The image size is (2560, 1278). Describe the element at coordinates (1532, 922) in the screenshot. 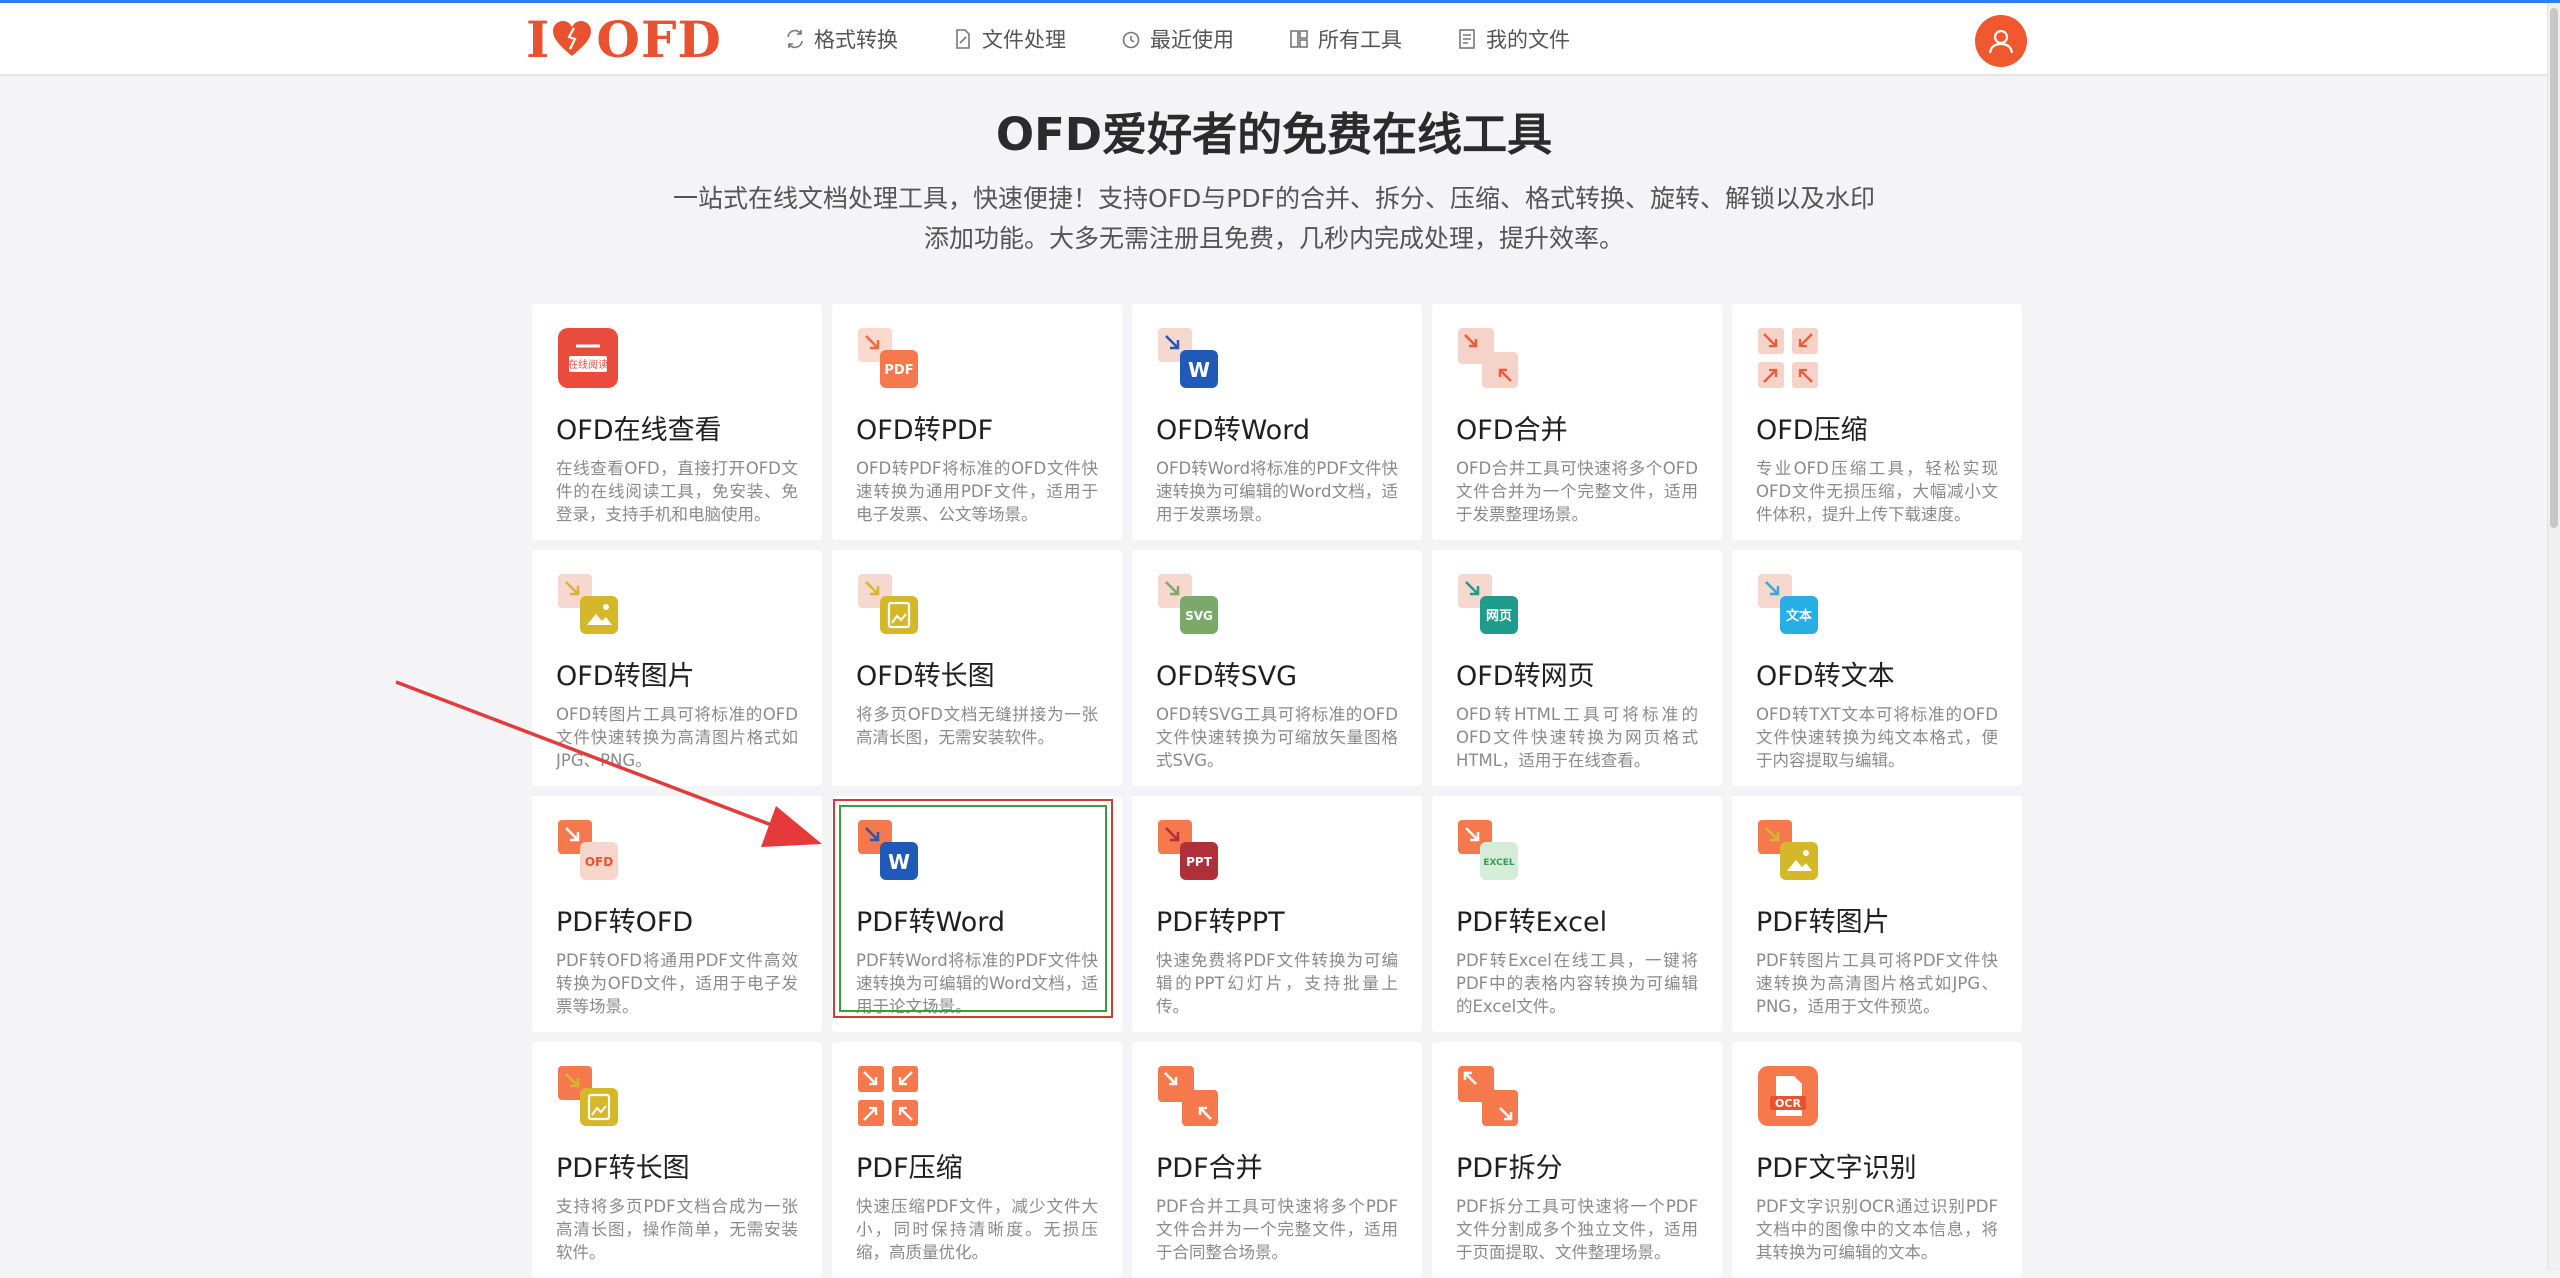

I see `tool-title: PDF转Excel` at that location.